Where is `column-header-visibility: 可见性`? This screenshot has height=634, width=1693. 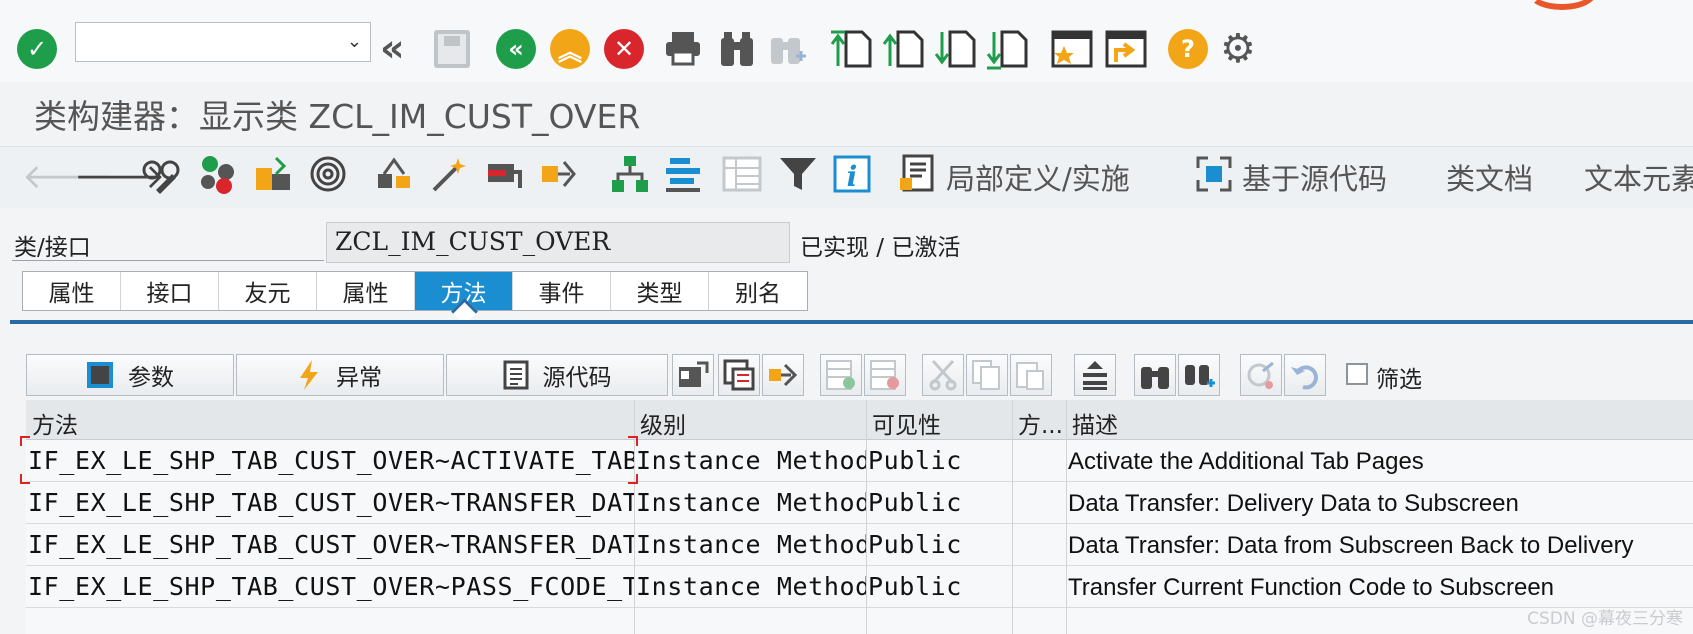 column-header-visibility: 可见性 is located at coordinates (939, 420).